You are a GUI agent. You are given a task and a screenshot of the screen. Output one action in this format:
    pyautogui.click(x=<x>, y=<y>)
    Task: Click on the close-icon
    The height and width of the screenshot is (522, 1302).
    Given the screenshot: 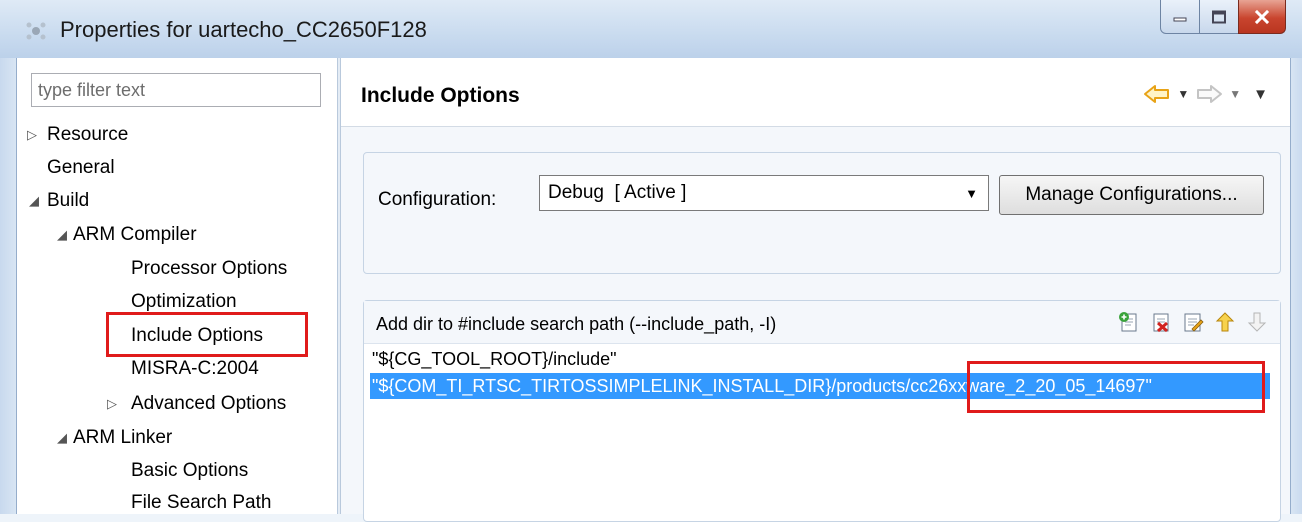 What is the action you would take?
    pyautogui.click(x=1262, y=16)
    